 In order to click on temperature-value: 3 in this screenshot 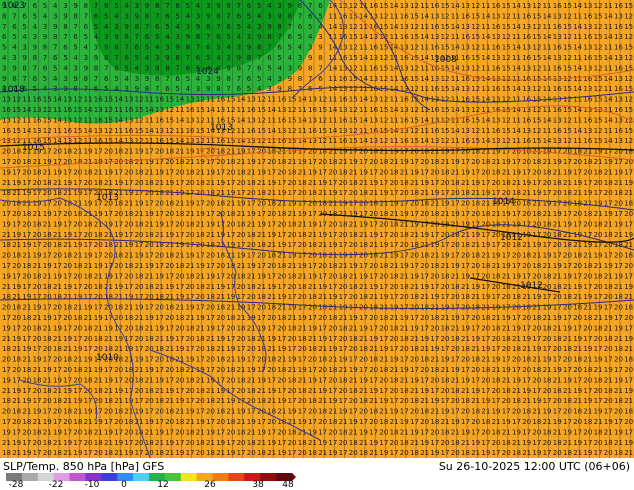, I will do `click(147, 68)`.